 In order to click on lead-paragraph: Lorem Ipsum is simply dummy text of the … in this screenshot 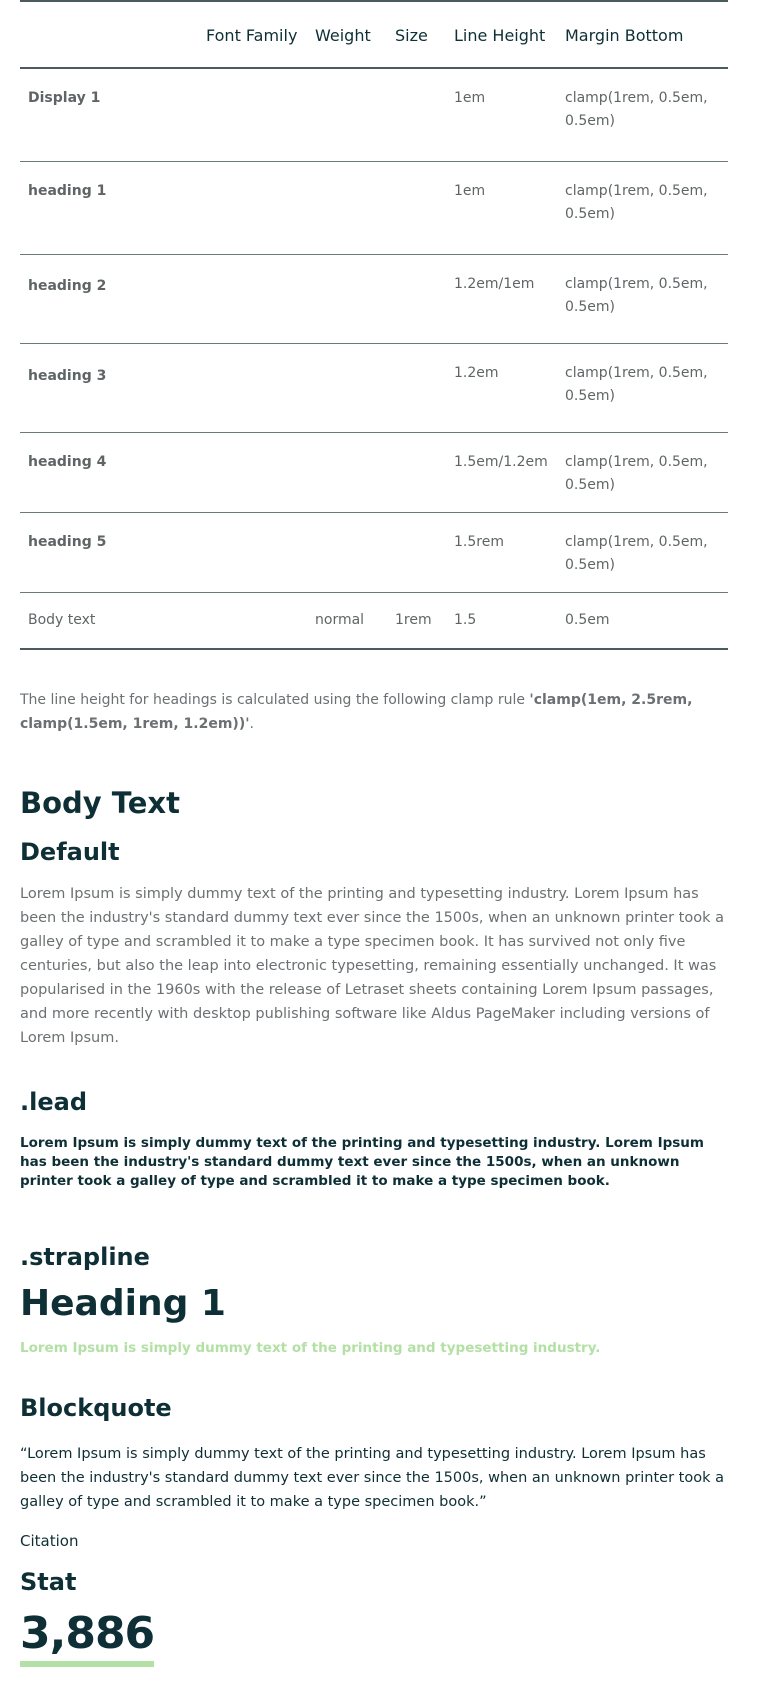, I will do `click(362, 1162)`.